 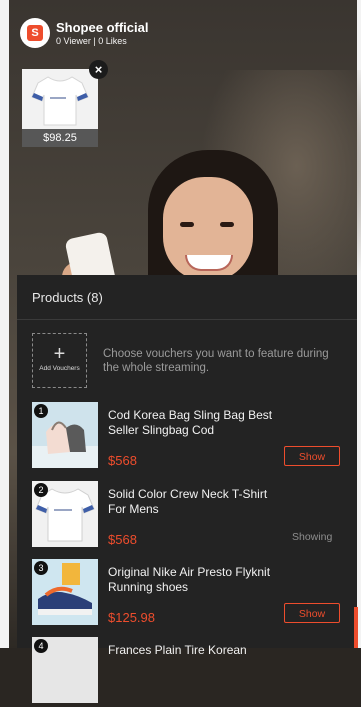 I want to click on add-vouchers-label: Add Vouchers, so click(x=59, y=368).